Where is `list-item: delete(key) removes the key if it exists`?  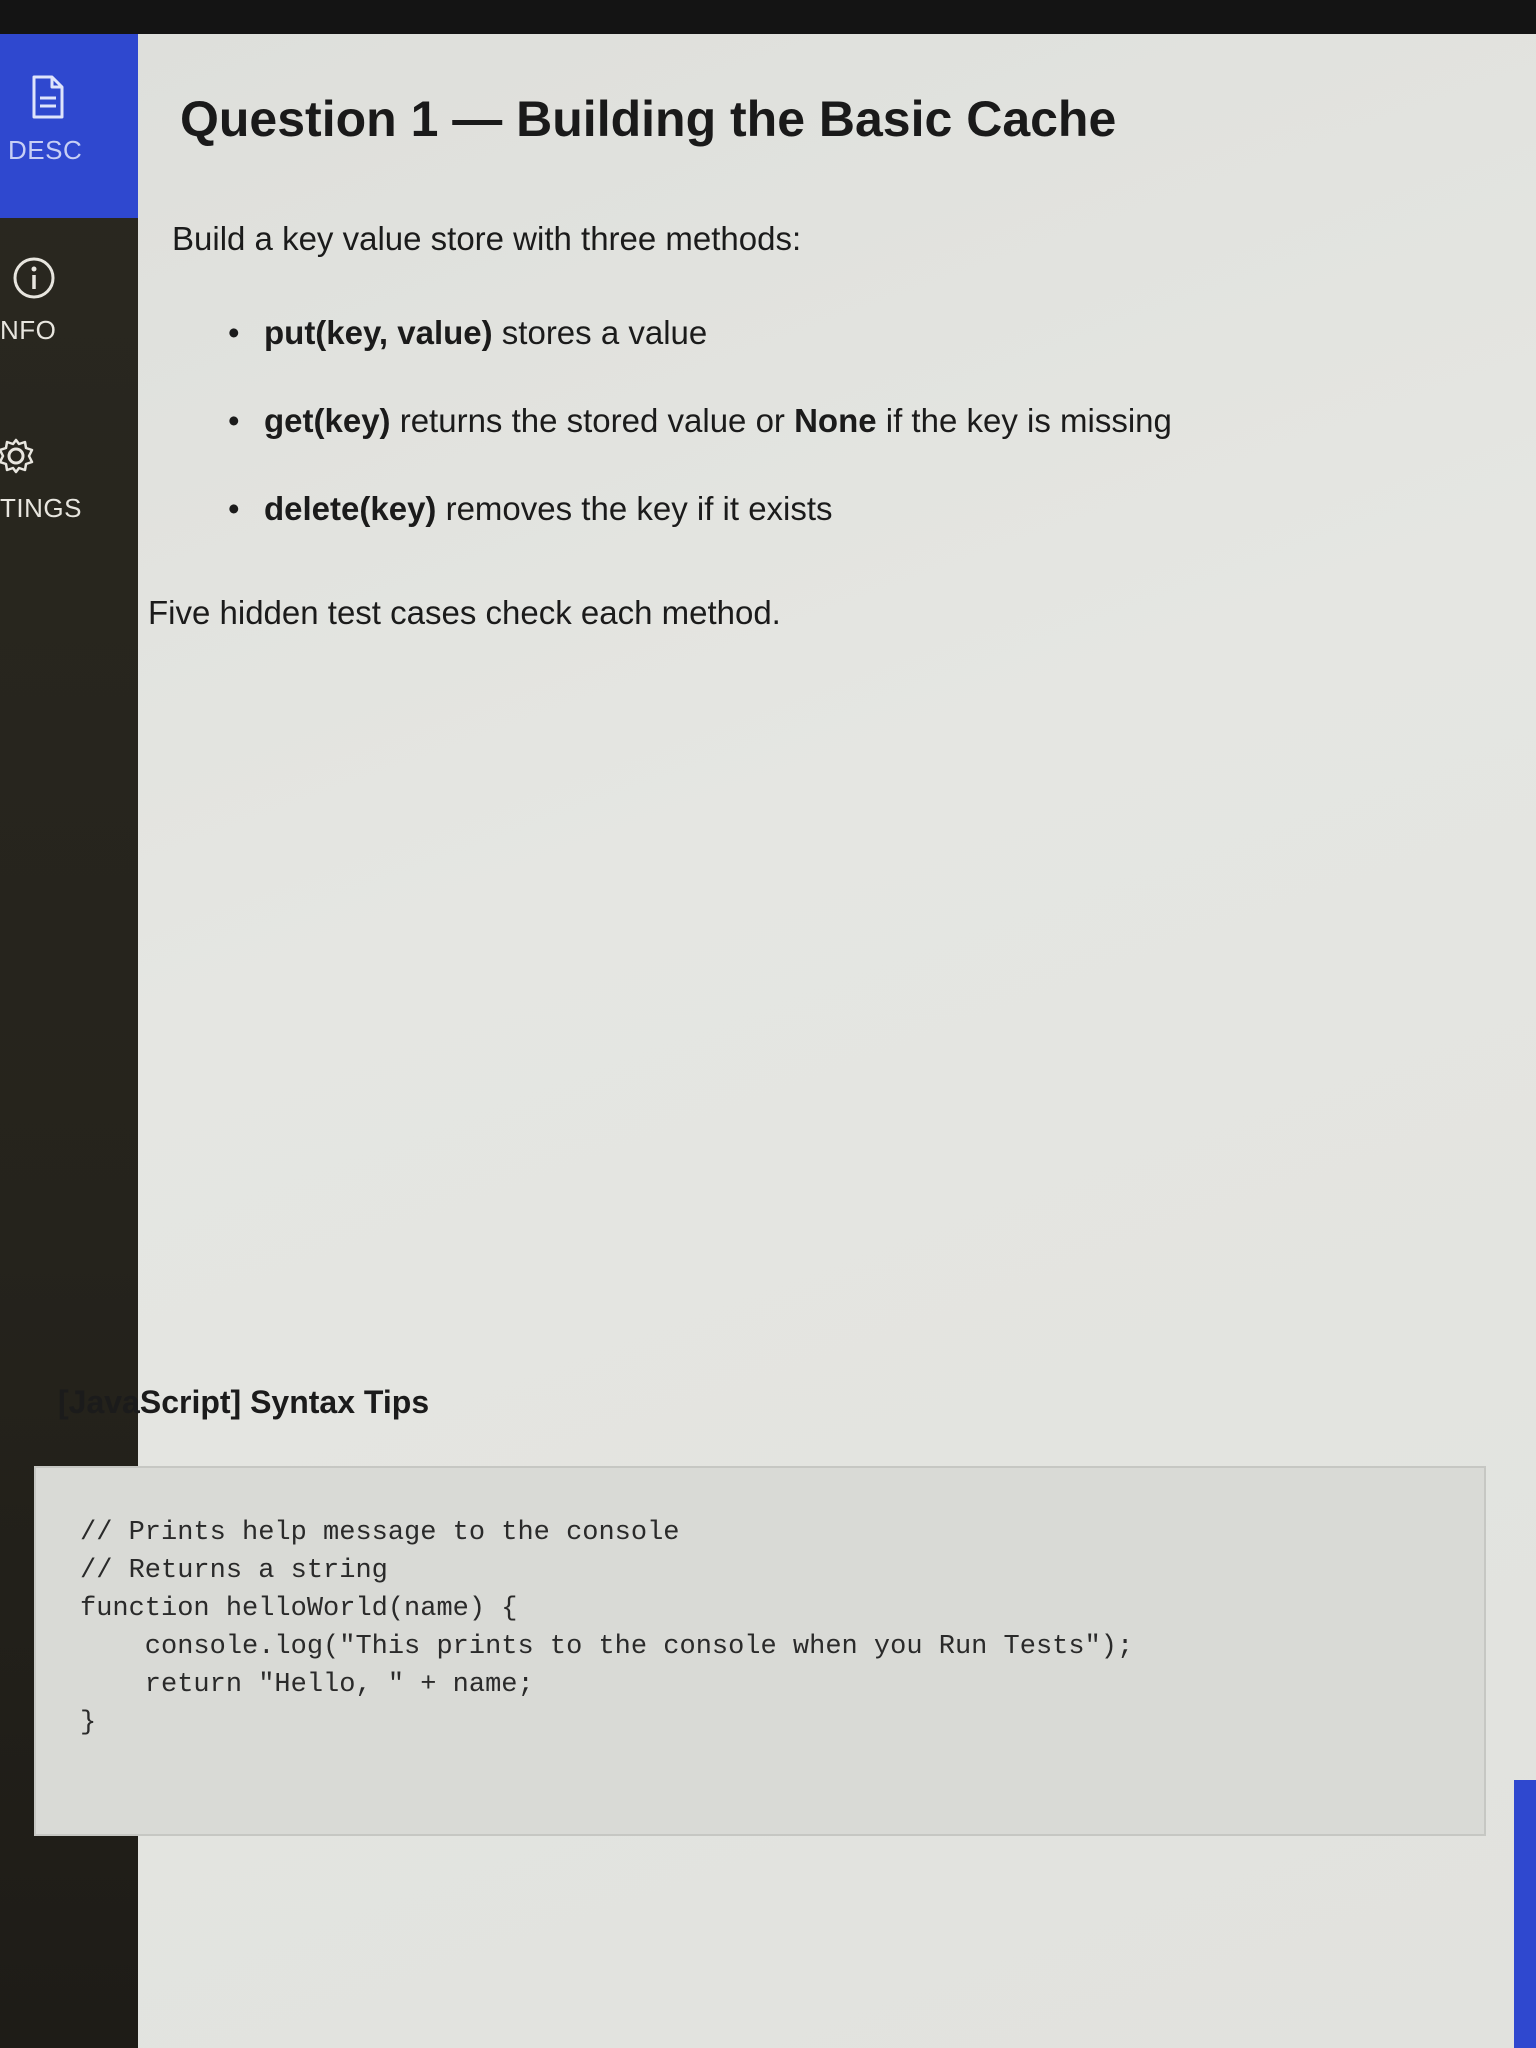 list-item: delete(key) removes the key if it exists is located at coordinates (700, 509).